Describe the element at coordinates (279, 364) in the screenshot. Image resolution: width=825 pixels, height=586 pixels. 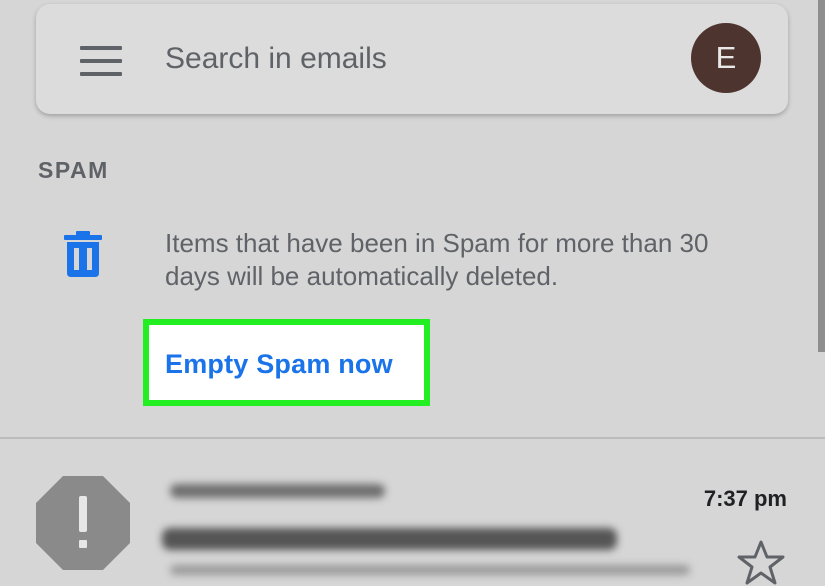
I see `empty-spam-now-button: Empty Spam now` at that location.